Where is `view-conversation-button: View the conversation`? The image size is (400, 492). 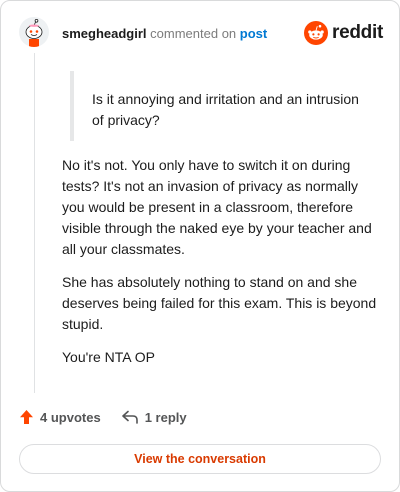 view-conversation-button: View the conversation is located at coordinates (200, 459).